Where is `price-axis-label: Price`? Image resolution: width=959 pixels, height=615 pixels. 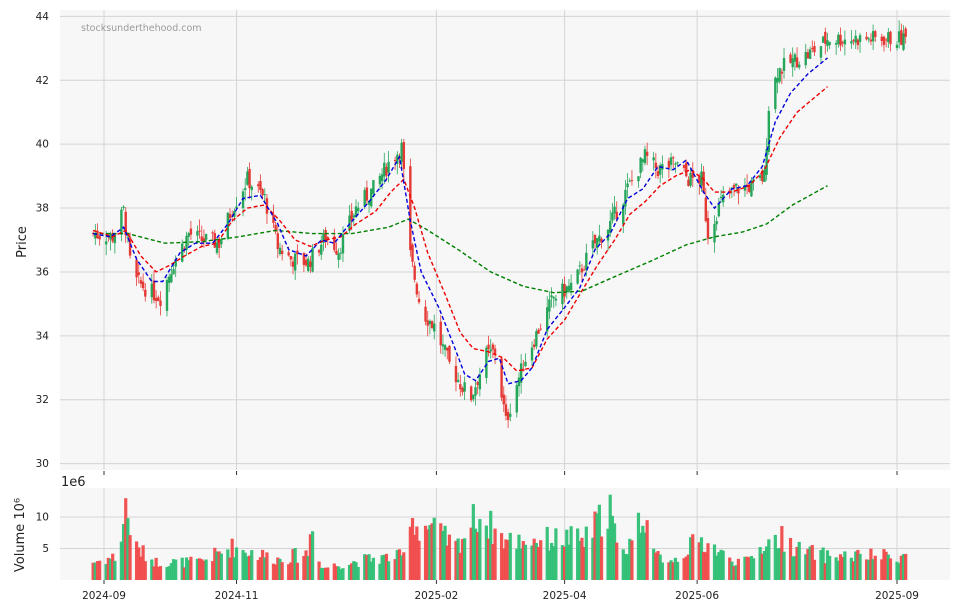 price-axis-label: Price is located at coordinates (22, 242).